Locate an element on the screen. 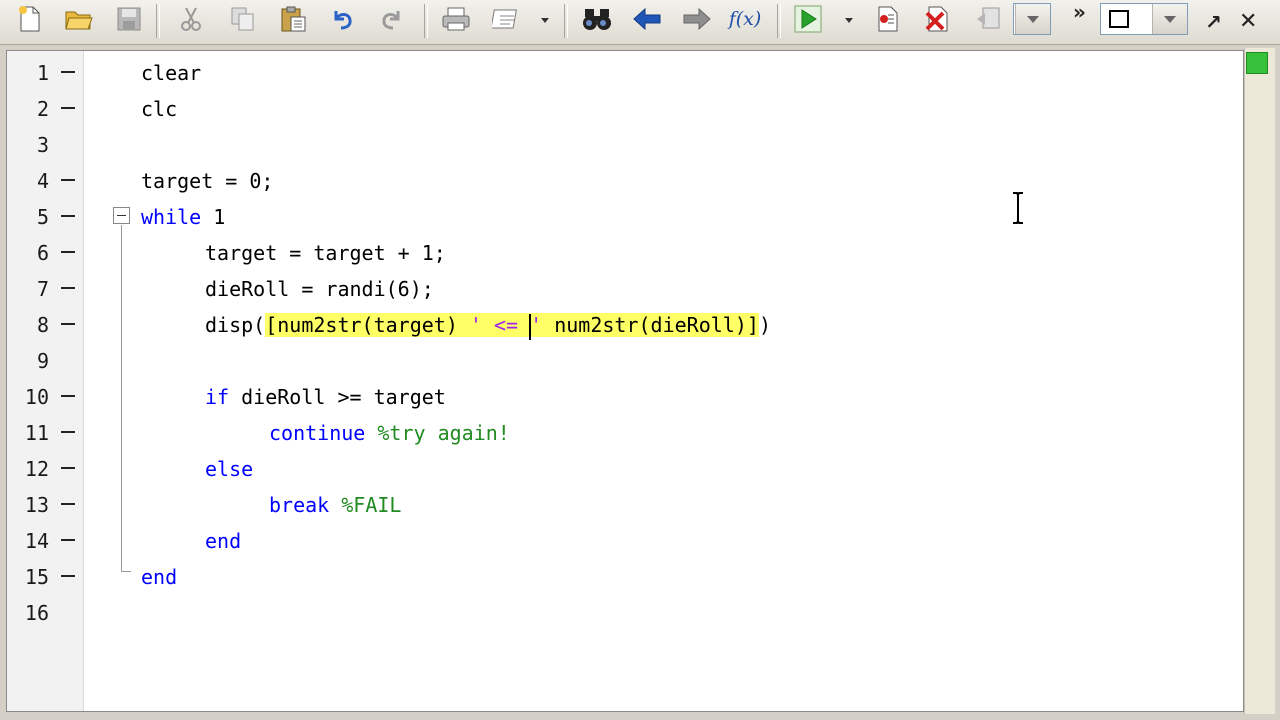 This screenshot has height=720, width=1280. find-button is located at coordinates (597, 19).